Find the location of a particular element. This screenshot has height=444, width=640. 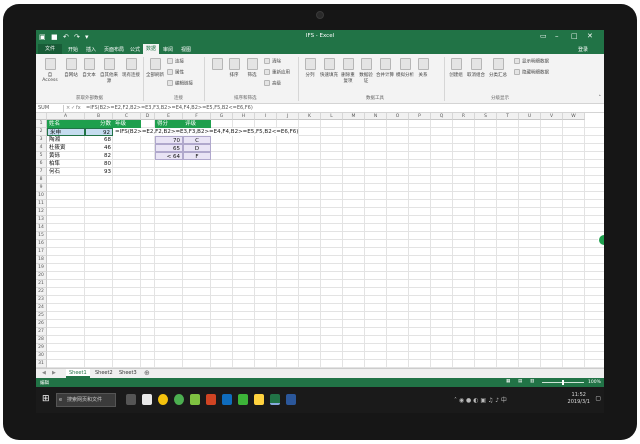

row-header: 28 is located at coordinates (41, 340).